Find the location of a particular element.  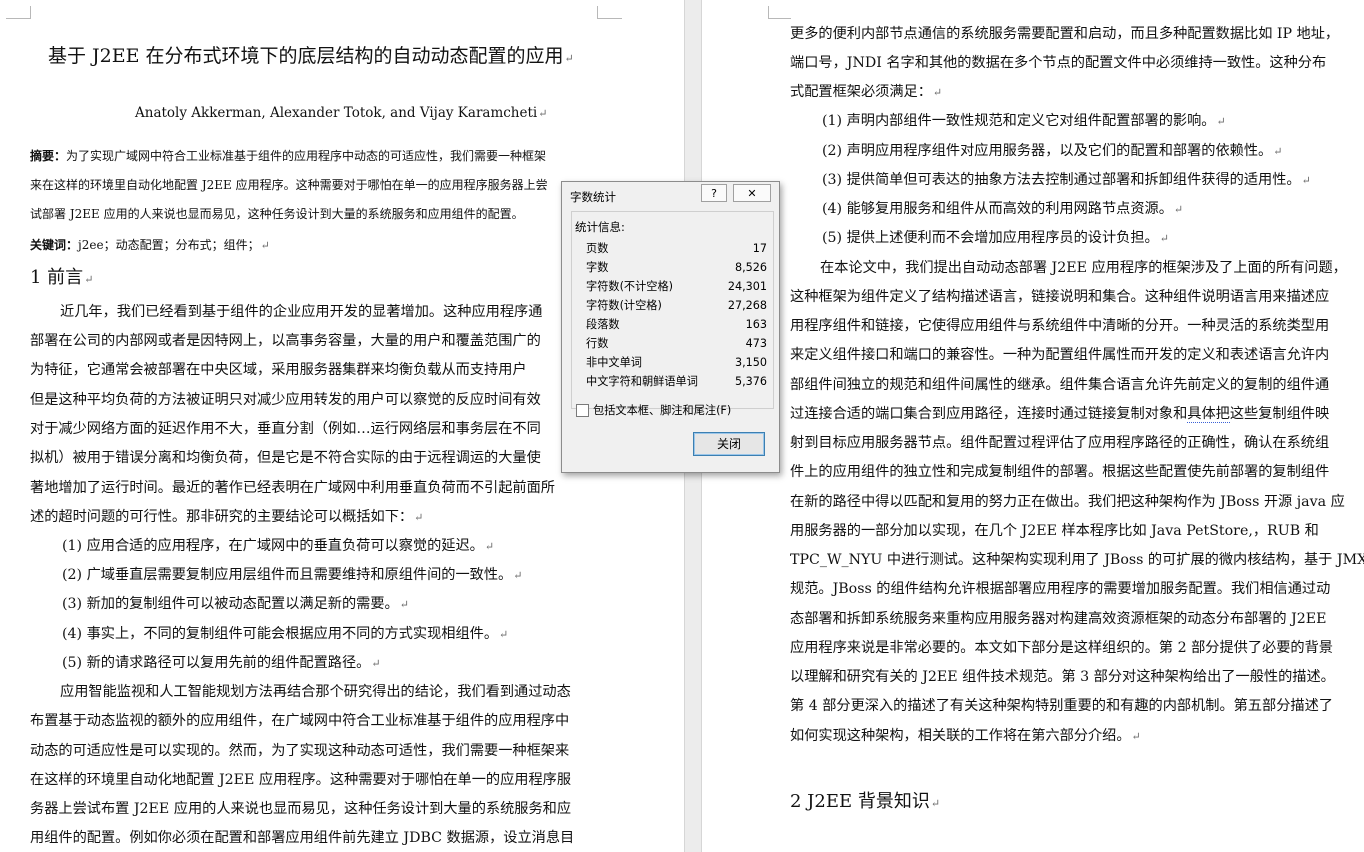

keywords-line: 关键词：j2ee；动态配置；分布式；组件；↵ is located at coordinates (150, 245).